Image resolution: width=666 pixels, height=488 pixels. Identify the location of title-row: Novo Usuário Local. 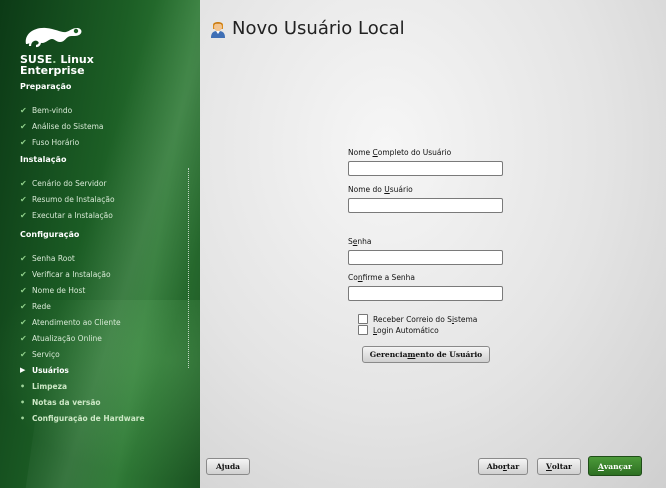
(307, 28).